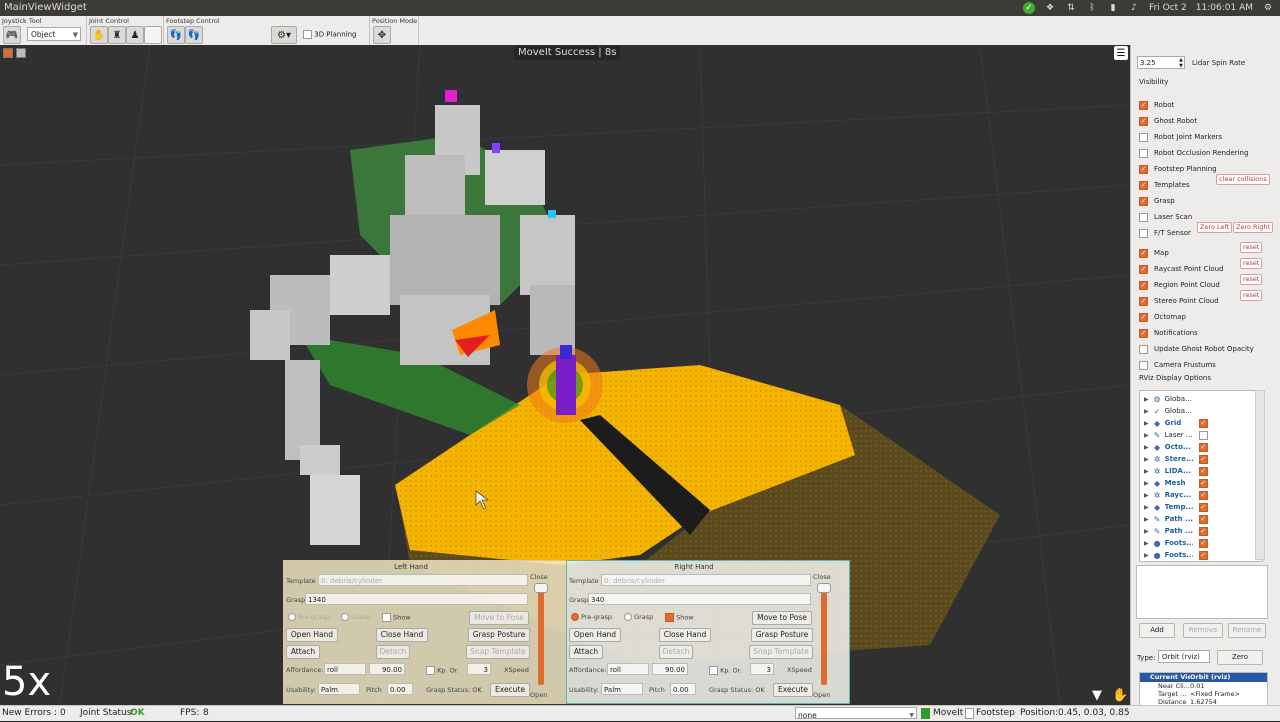 This screenshot has height=722, width=1280. What do you see at coordinates (303, 652) in the screenshot?
I see `left-attach-button: Attach` at bounding box center [303, 652].